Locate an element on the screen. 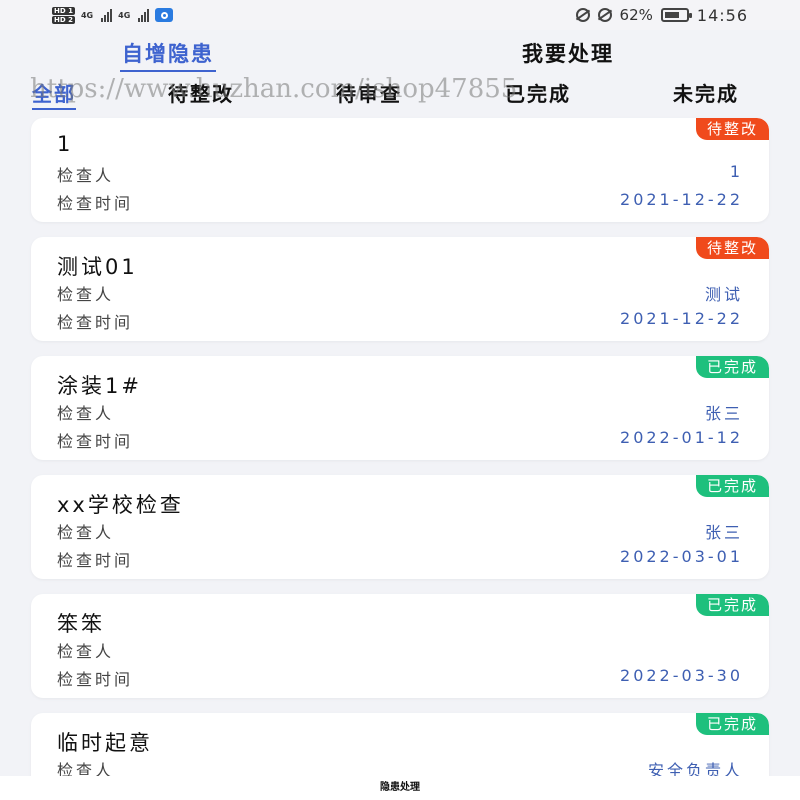  inspect-time-row: 检查时间 2022-03-01 is located at coordinates (400, 558).